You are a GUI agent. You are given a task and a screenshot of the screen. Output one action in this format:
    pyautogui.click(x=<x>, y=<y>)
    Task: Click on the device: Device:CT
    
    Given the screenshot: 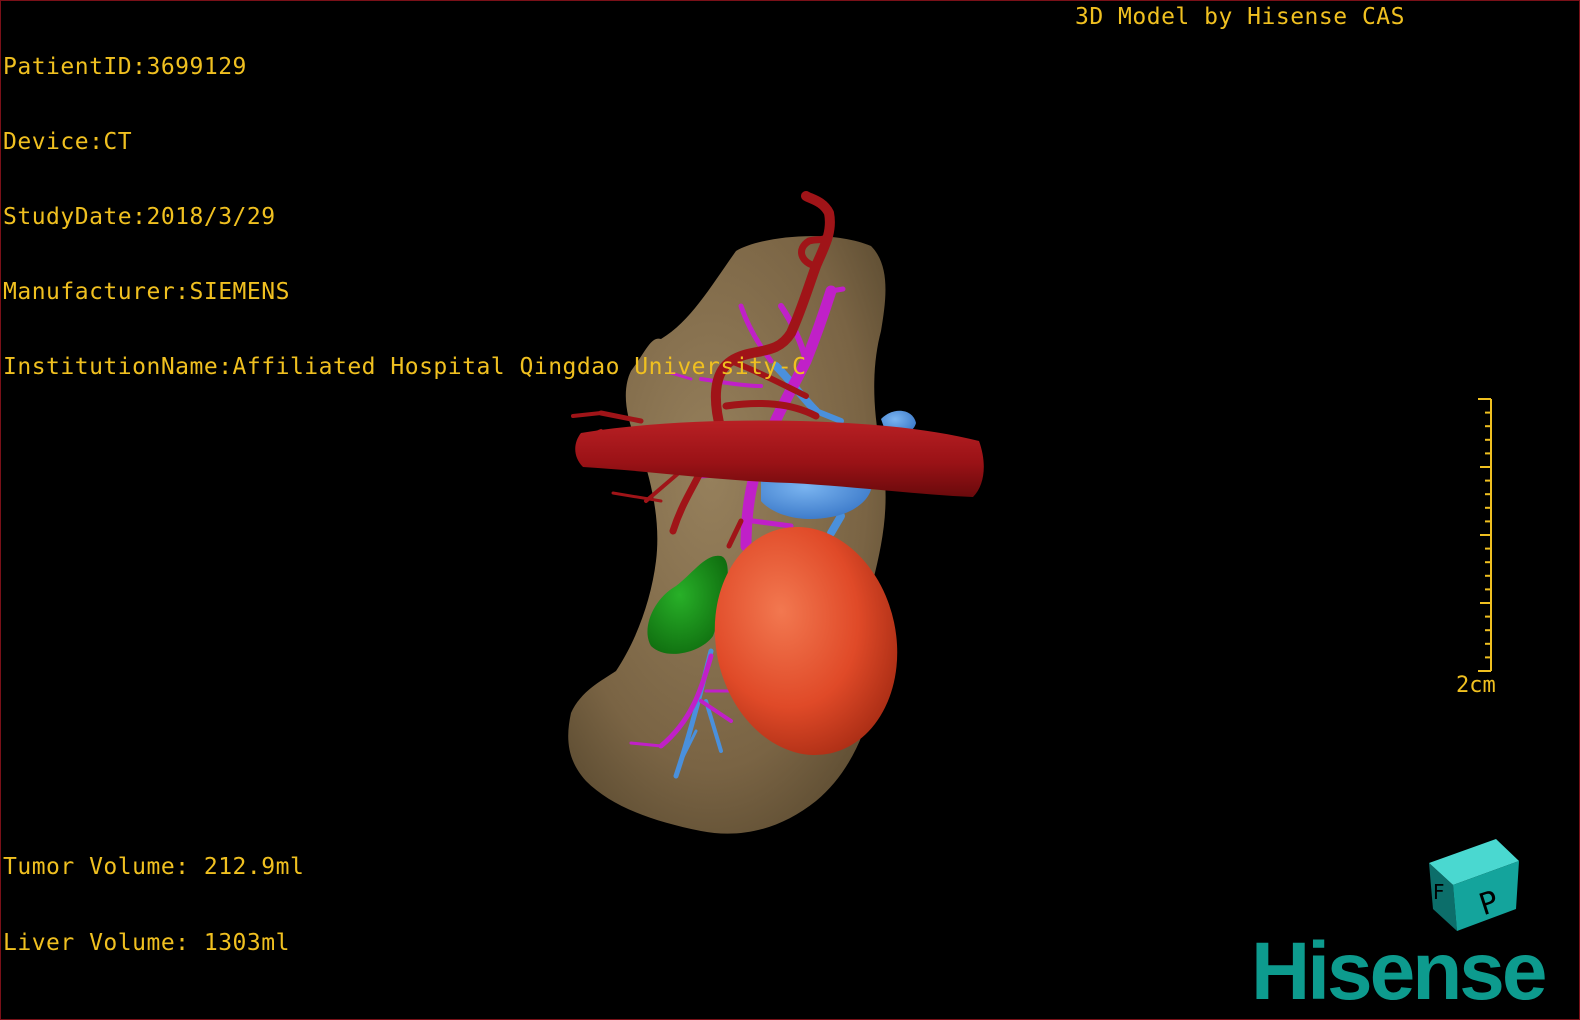 What is the action you would take?
    pyautogui.click(x=68, y=142)
    